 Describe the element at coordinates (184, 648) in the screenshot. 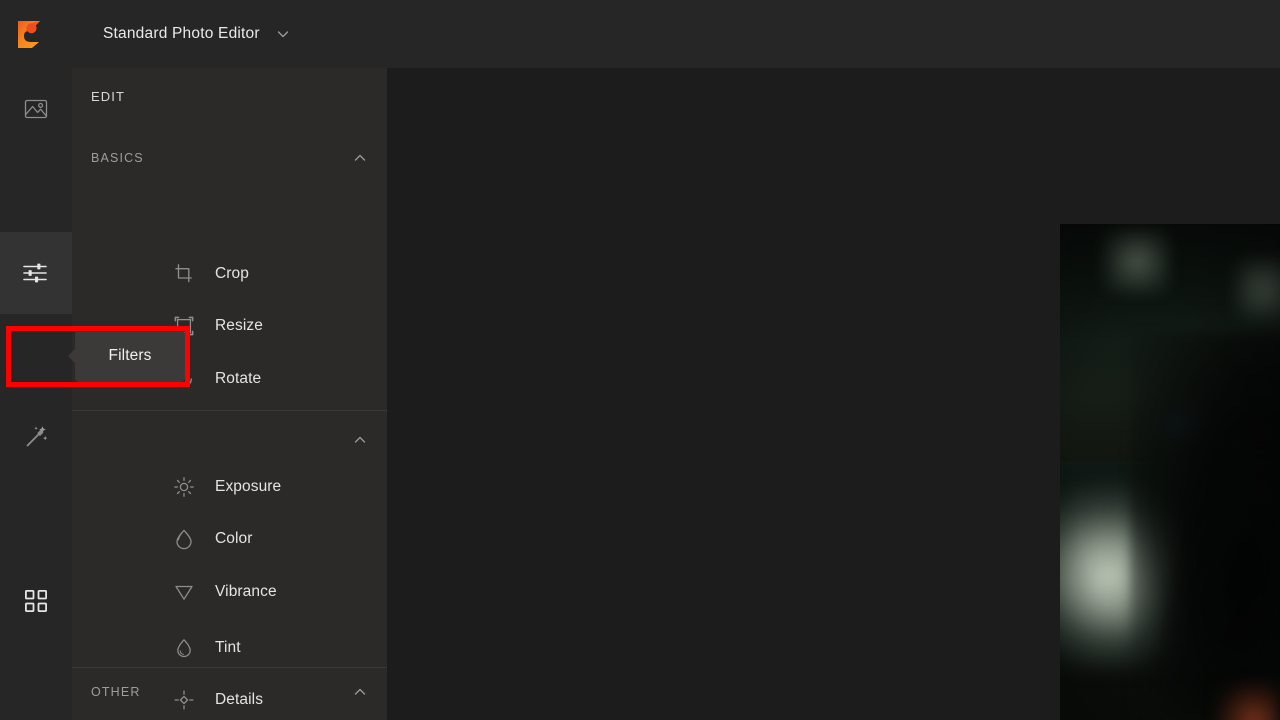

I see `droplet-icon` at that location.